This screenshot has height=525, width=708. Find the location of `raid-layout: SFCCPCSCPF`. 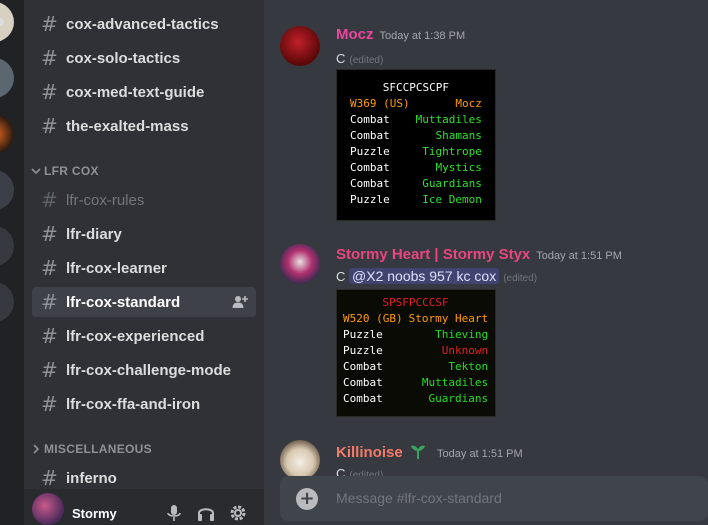

raid-layout: SFCCPCSCPF is located at coordinates (416, 87).